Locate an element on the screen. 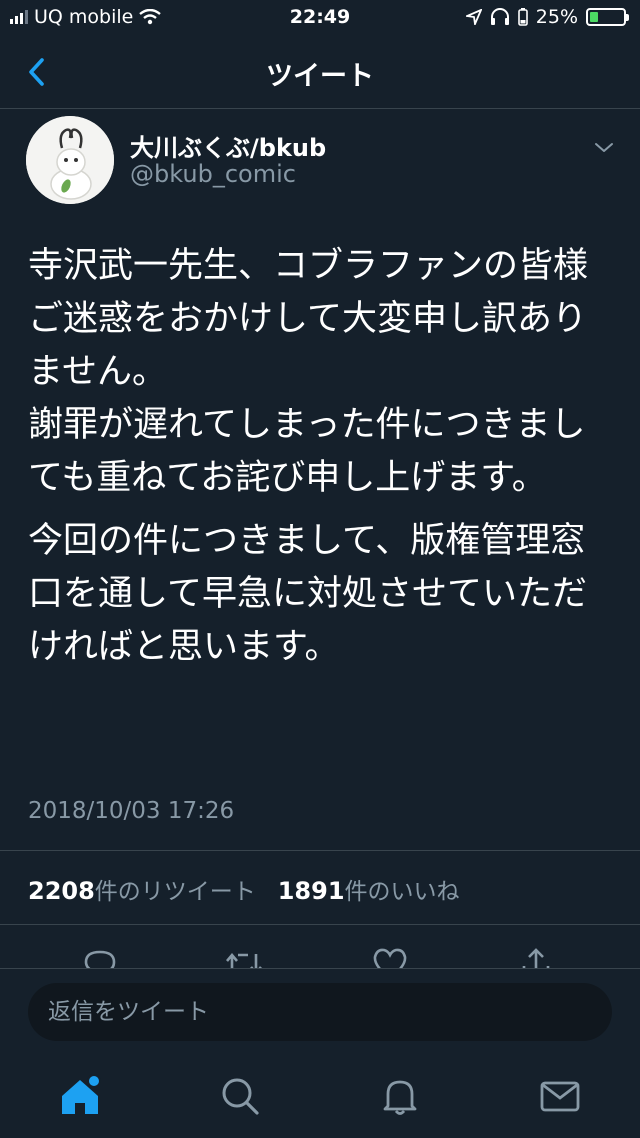  notifications-icon is located at coordinates (400, 1096).